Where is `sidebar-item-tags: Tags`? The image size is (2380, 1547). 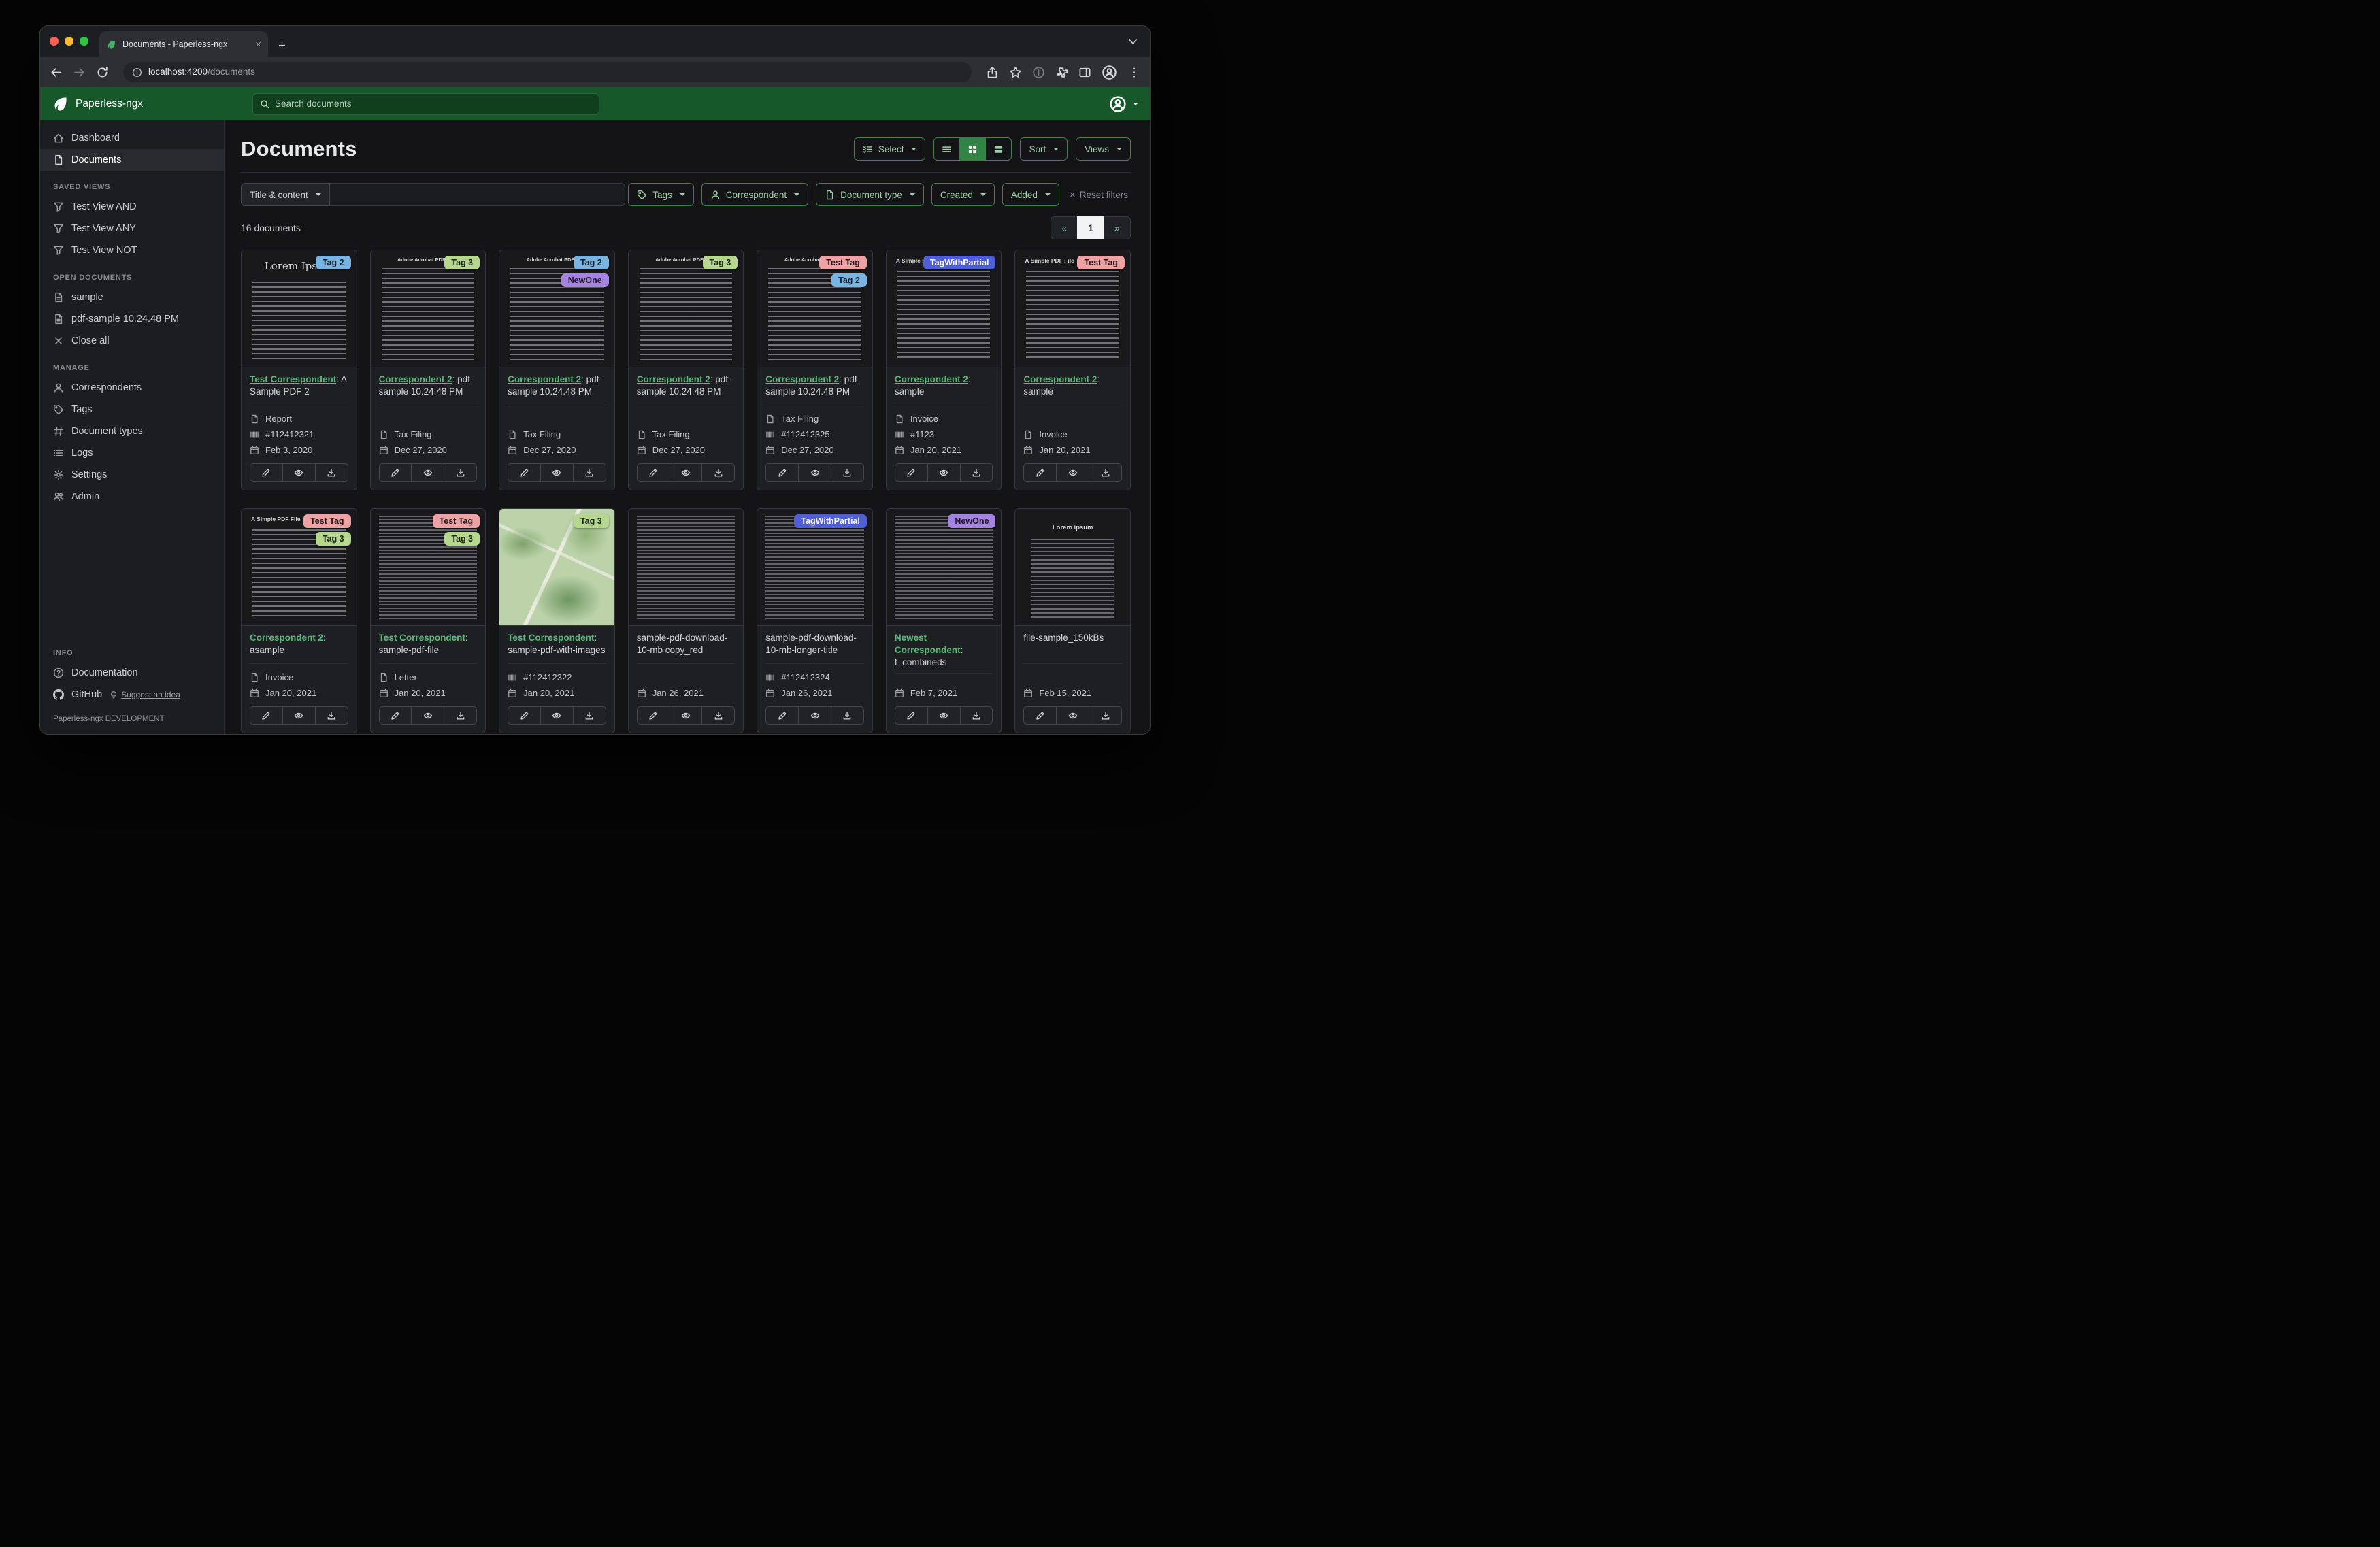
sidebar-item-tags: Tags is located at coordinates (132, 410).